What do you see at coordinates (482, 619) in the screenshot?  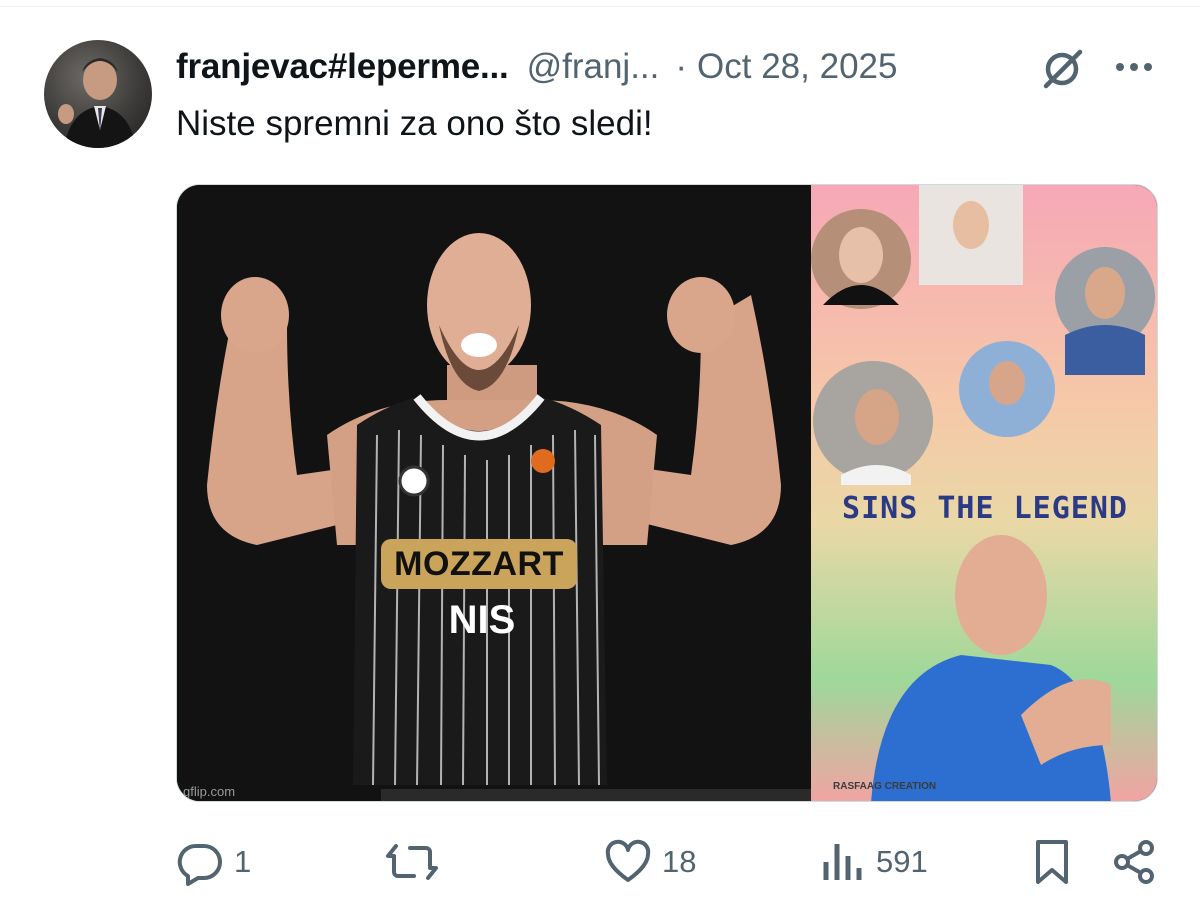 I see `jersey-sponsor-nis: NIS` at bounding box center [482, 619].